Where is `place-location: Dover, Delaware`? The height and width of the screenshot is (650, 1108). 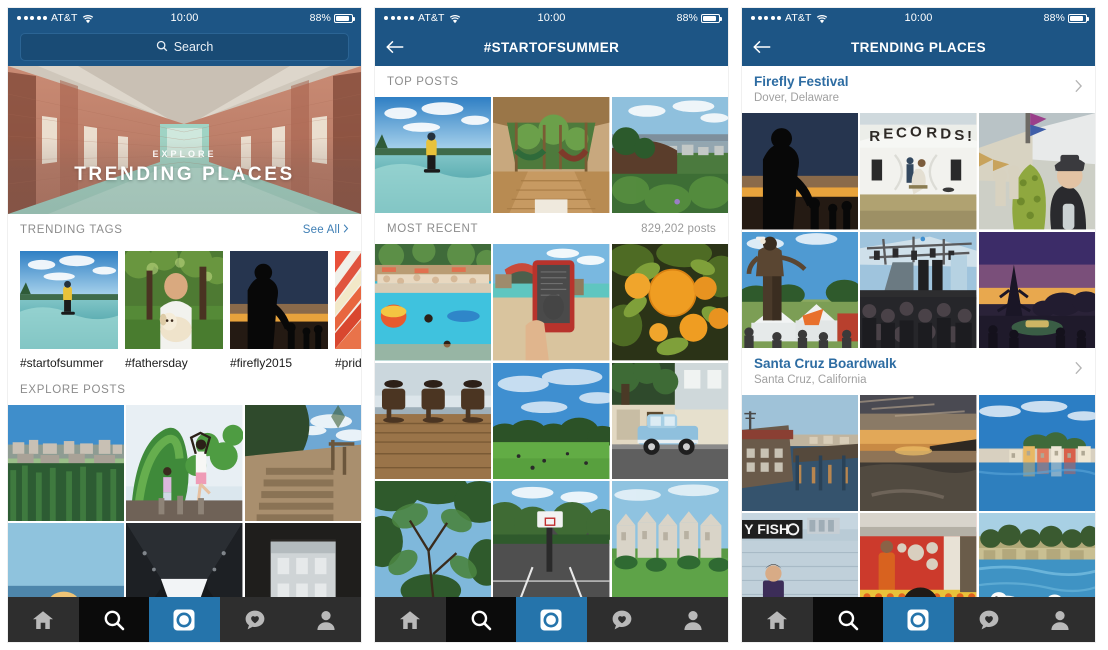
place-location: Dover, Delaware is located at coordinates (797, 98).